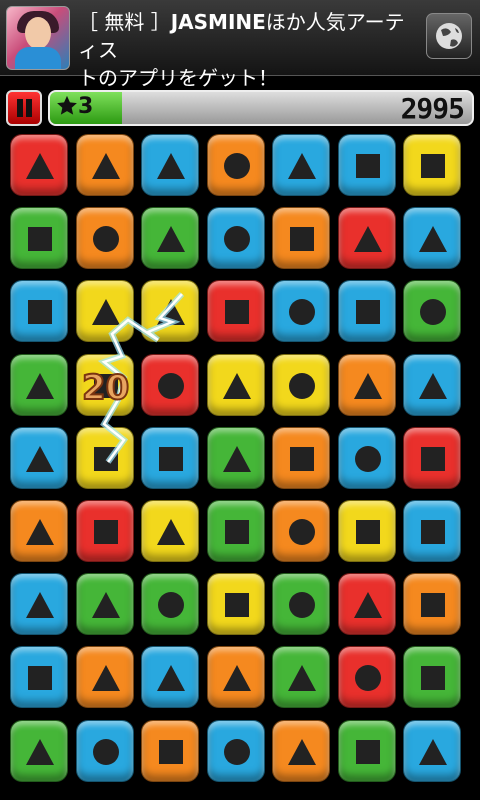 Image resolution: width=480 pixels, height=800 pixels. What do you see at coordinates (38, 38) in the screenshot?
I see `ad-thumbnail` at bounding box center [38, 38].